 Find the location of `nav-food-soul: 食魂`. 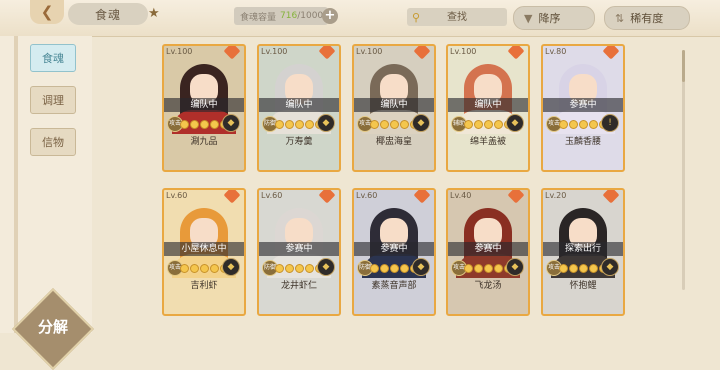

nav-food-soul: 食魂 is located at coordinates (53, 58).